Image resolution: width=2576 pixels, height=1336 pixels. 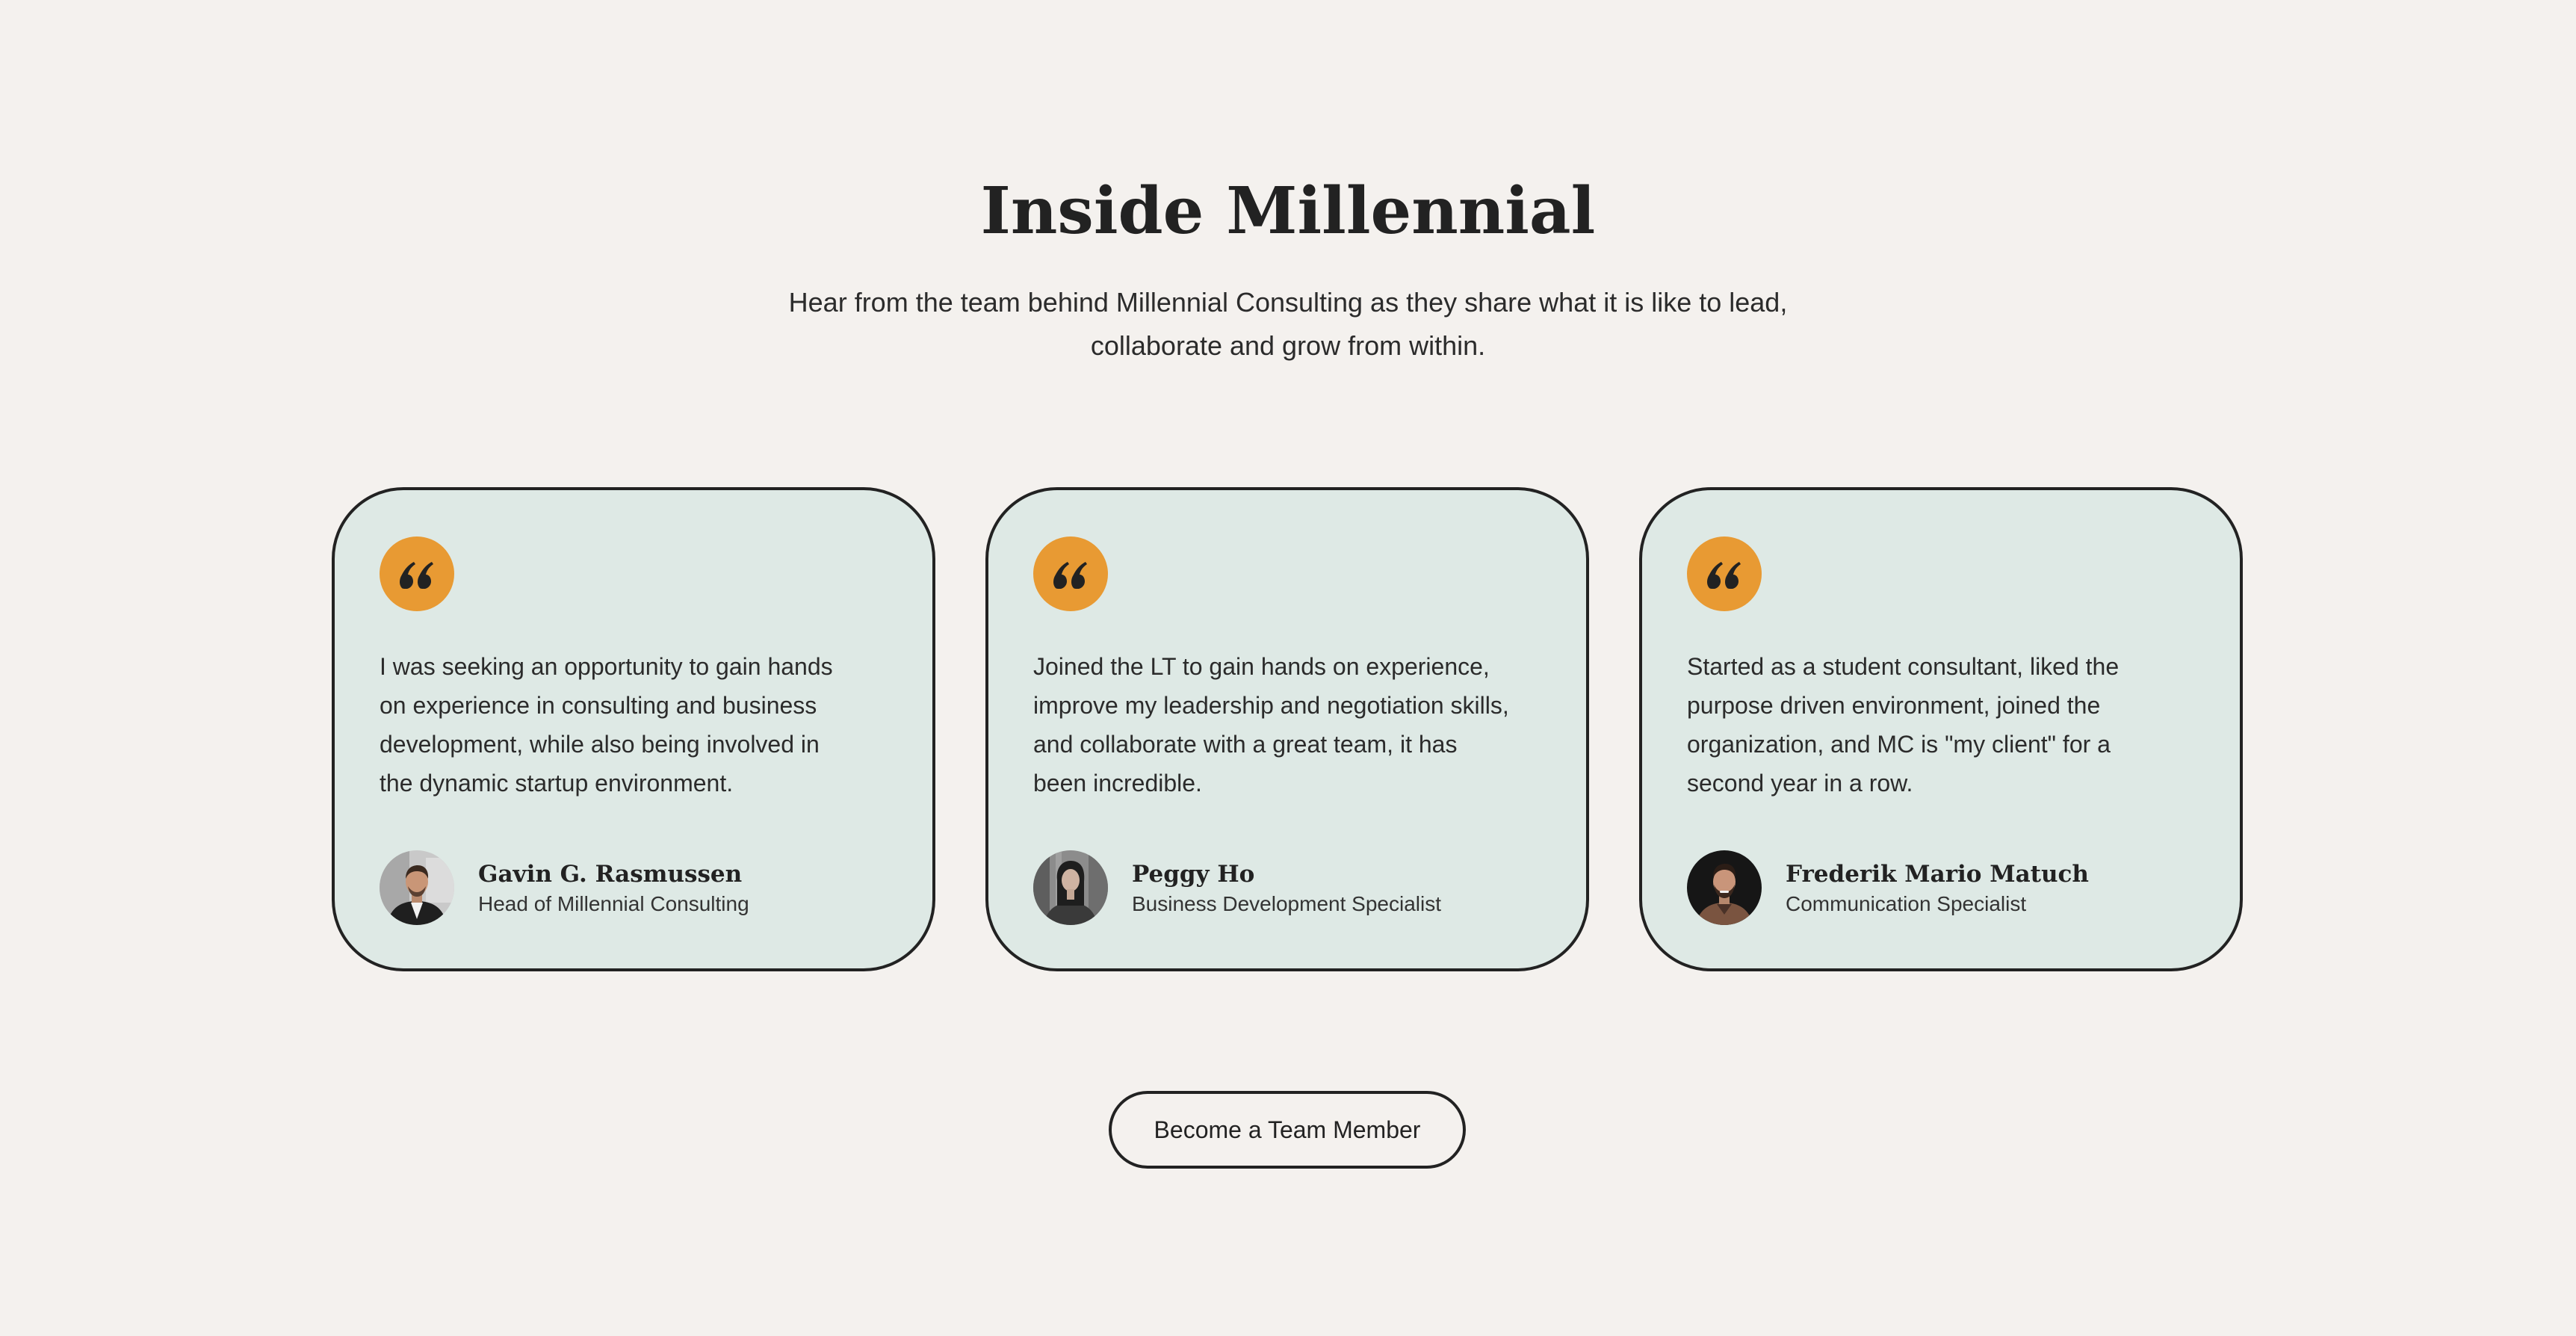 I want to click on quote-line: the dynamic startup environment., so click(x=557, y=783).